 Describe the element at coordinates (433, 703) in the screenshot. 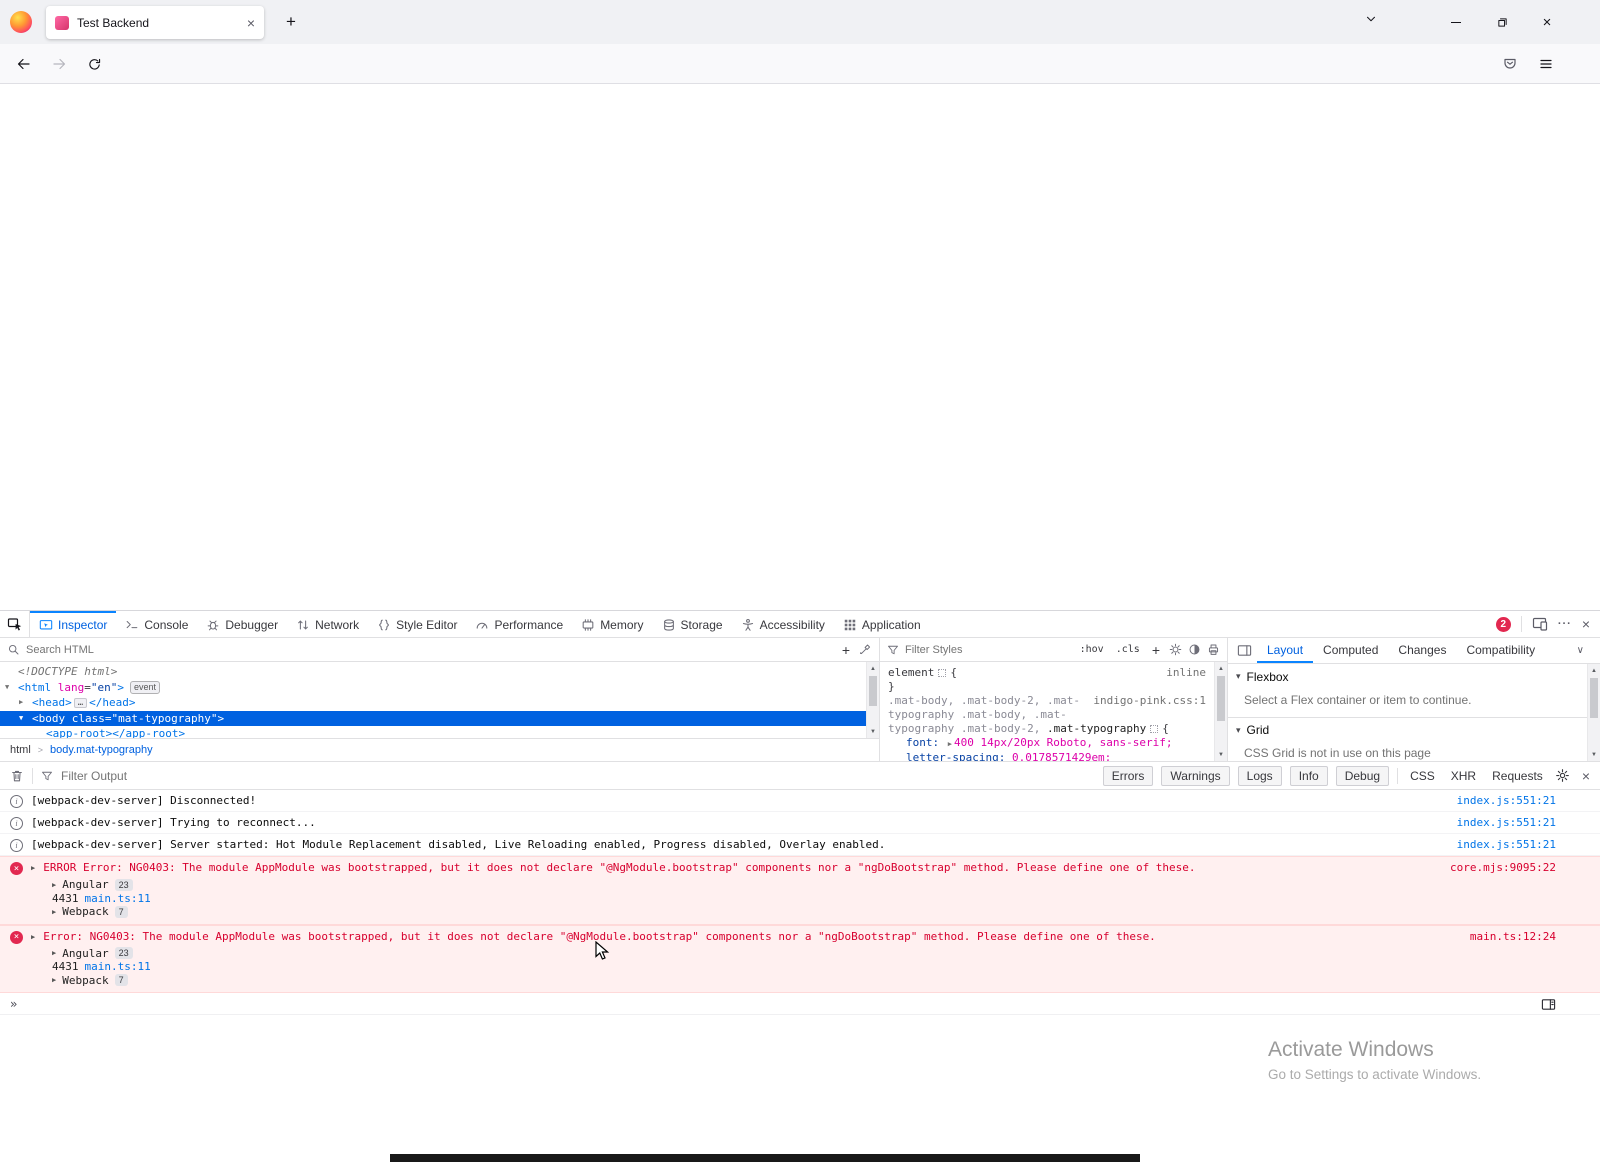

I see `head-node: ▶ <head>… </head>` at that location.